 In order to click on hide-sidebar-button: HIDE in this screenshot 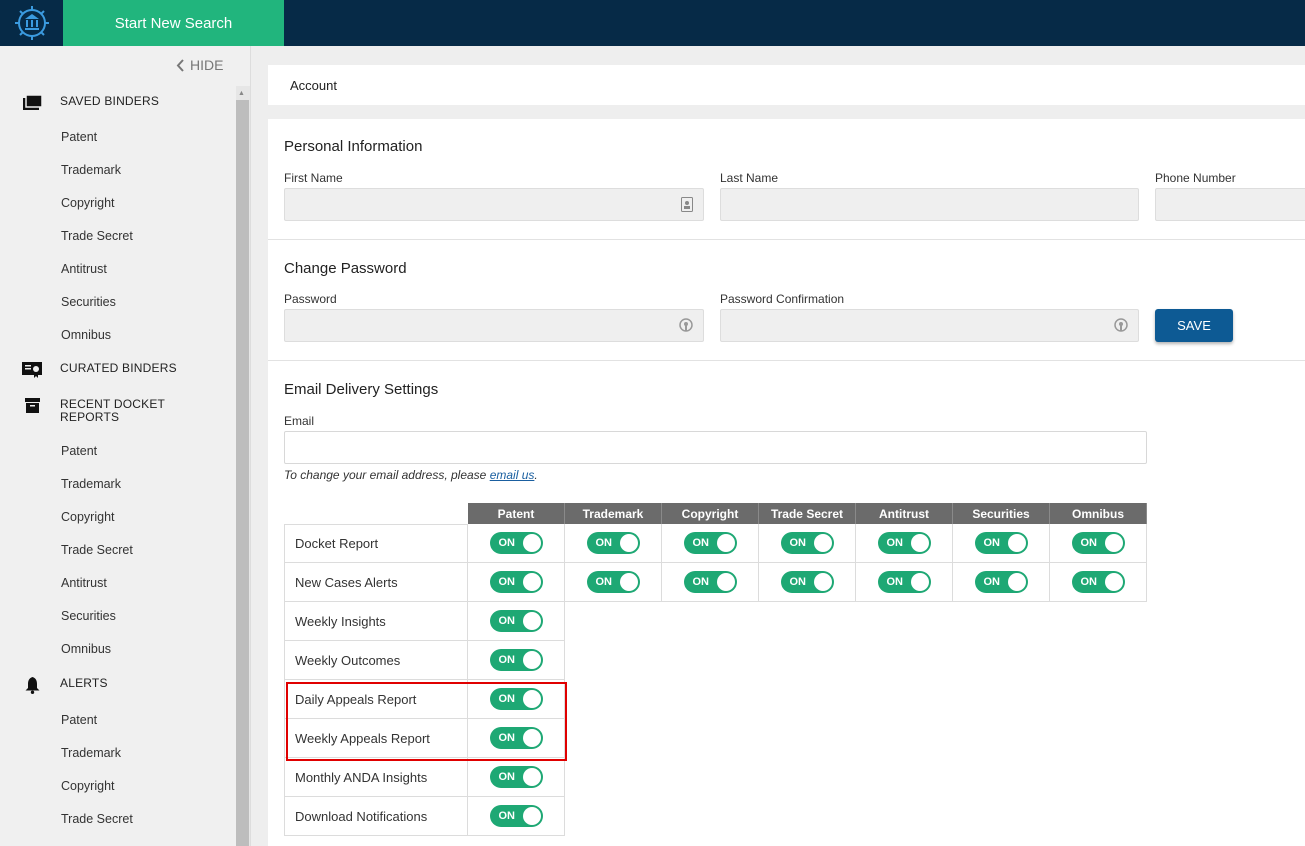, I will do `click(199, 65)`.